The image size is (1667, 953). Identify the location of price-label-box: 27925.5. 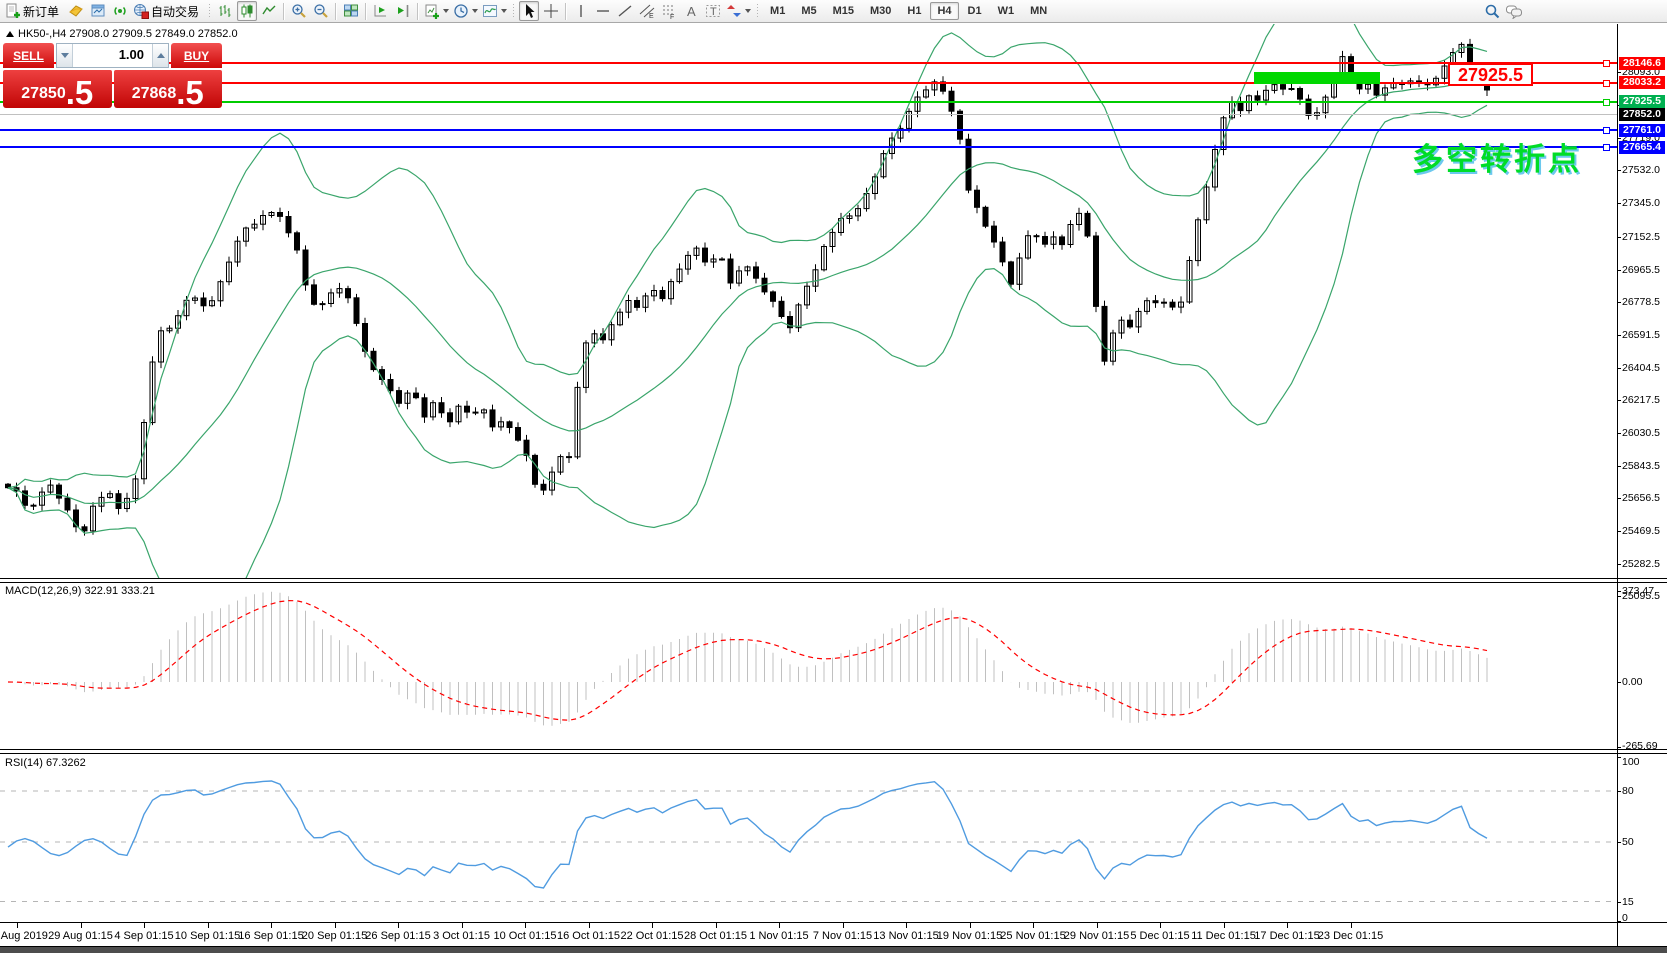
(1490, 74).